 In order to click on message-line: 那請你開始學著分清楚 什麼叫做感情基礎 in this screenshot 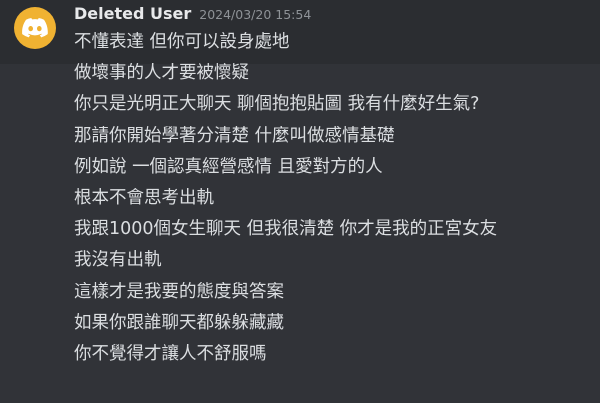, I will do `click(234, 135)`.